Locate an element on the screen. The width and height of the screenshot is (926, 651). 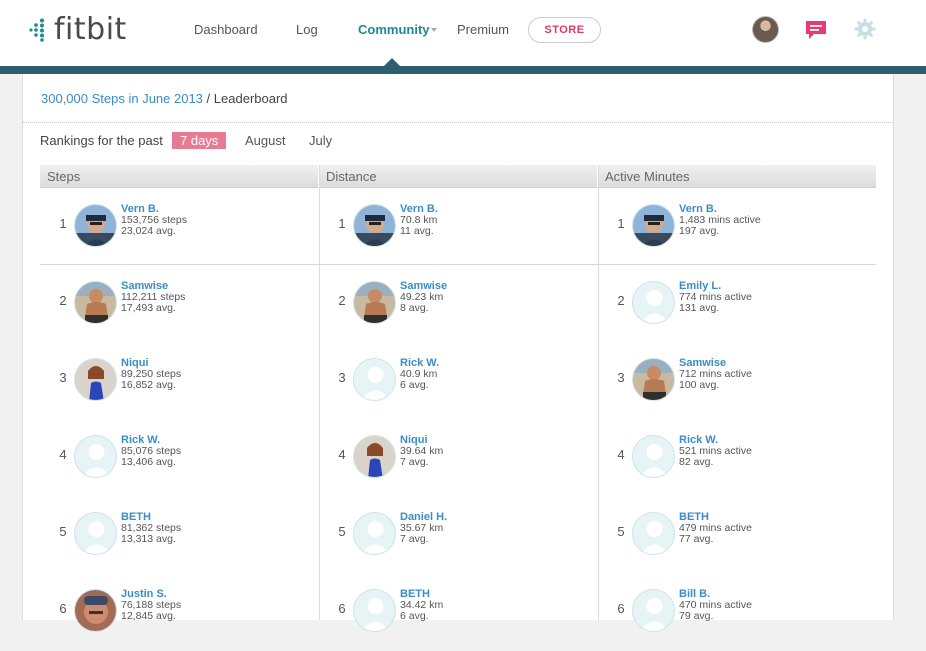
leaderboard-entry: 2 Samwise 49.23 km 8 avg. is located at coordinates (458, 304).